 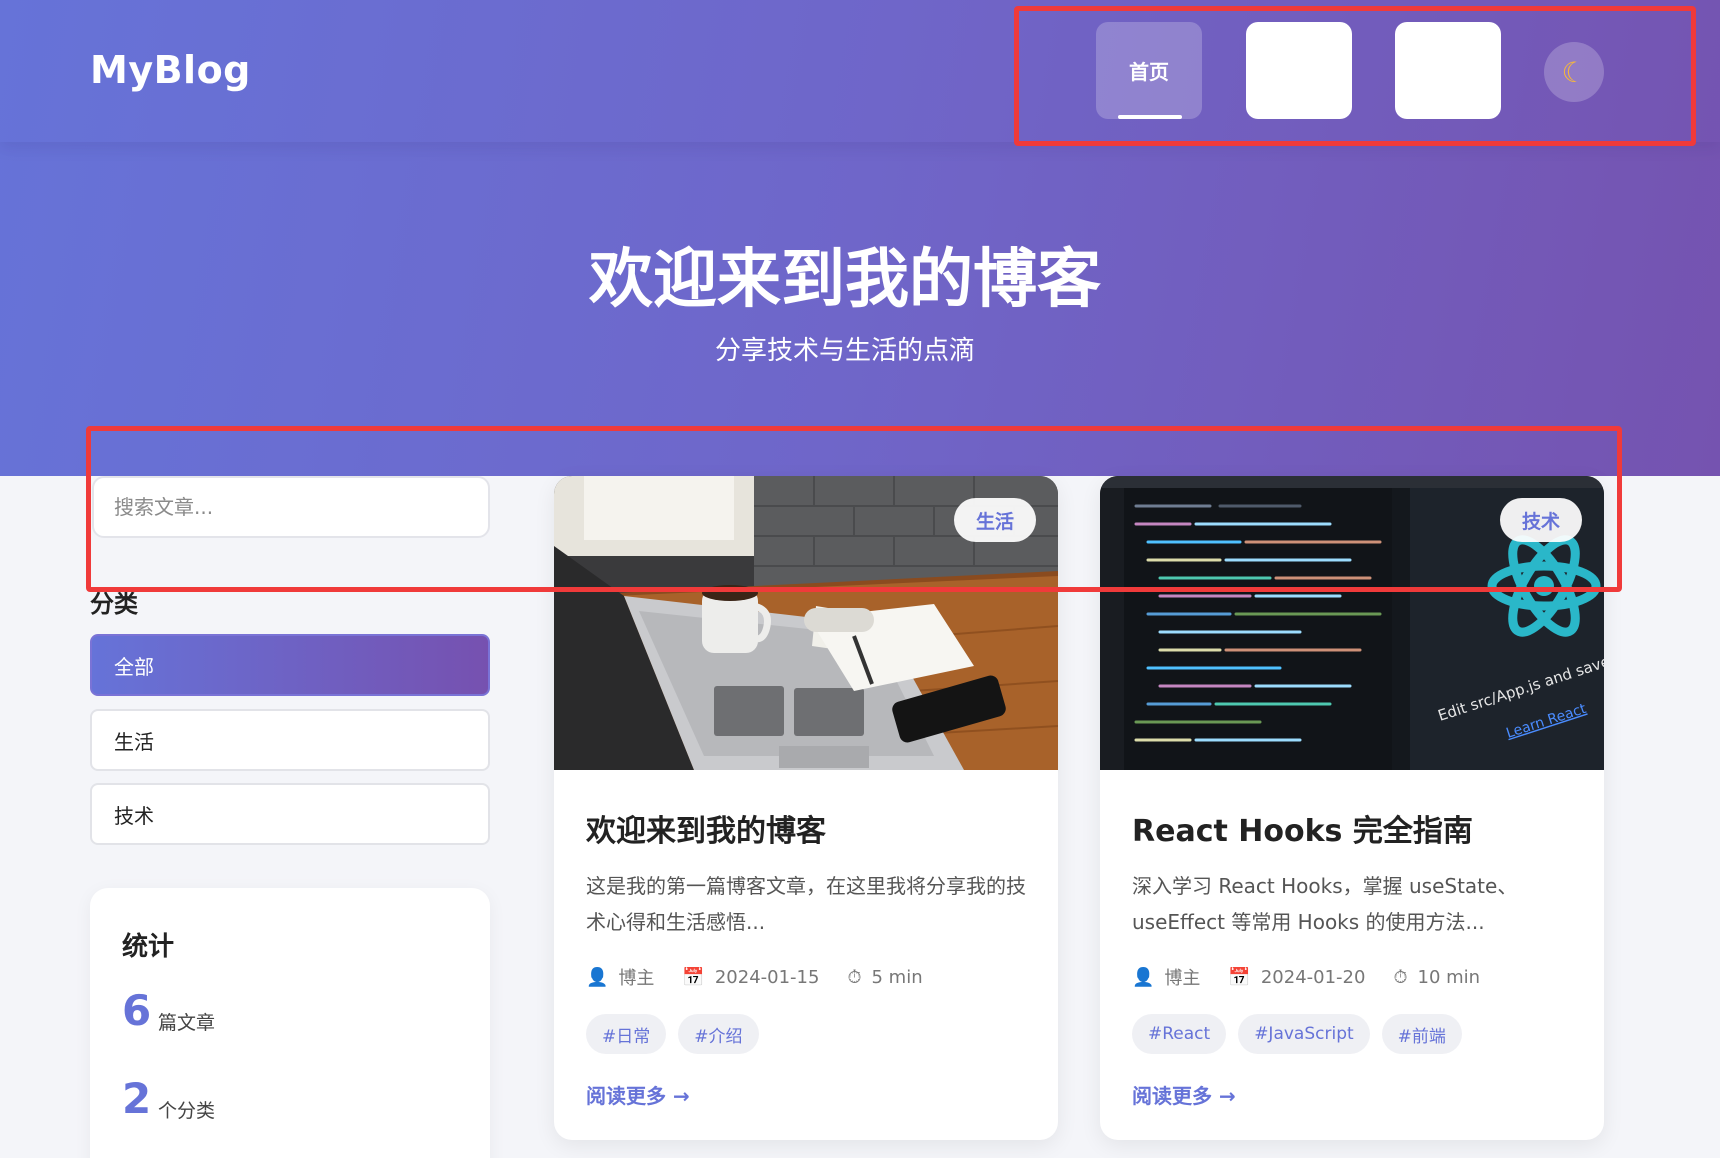 I want to click on hero-subtitle: 分享技术与生活的点滴, so click(x=844, y=351).